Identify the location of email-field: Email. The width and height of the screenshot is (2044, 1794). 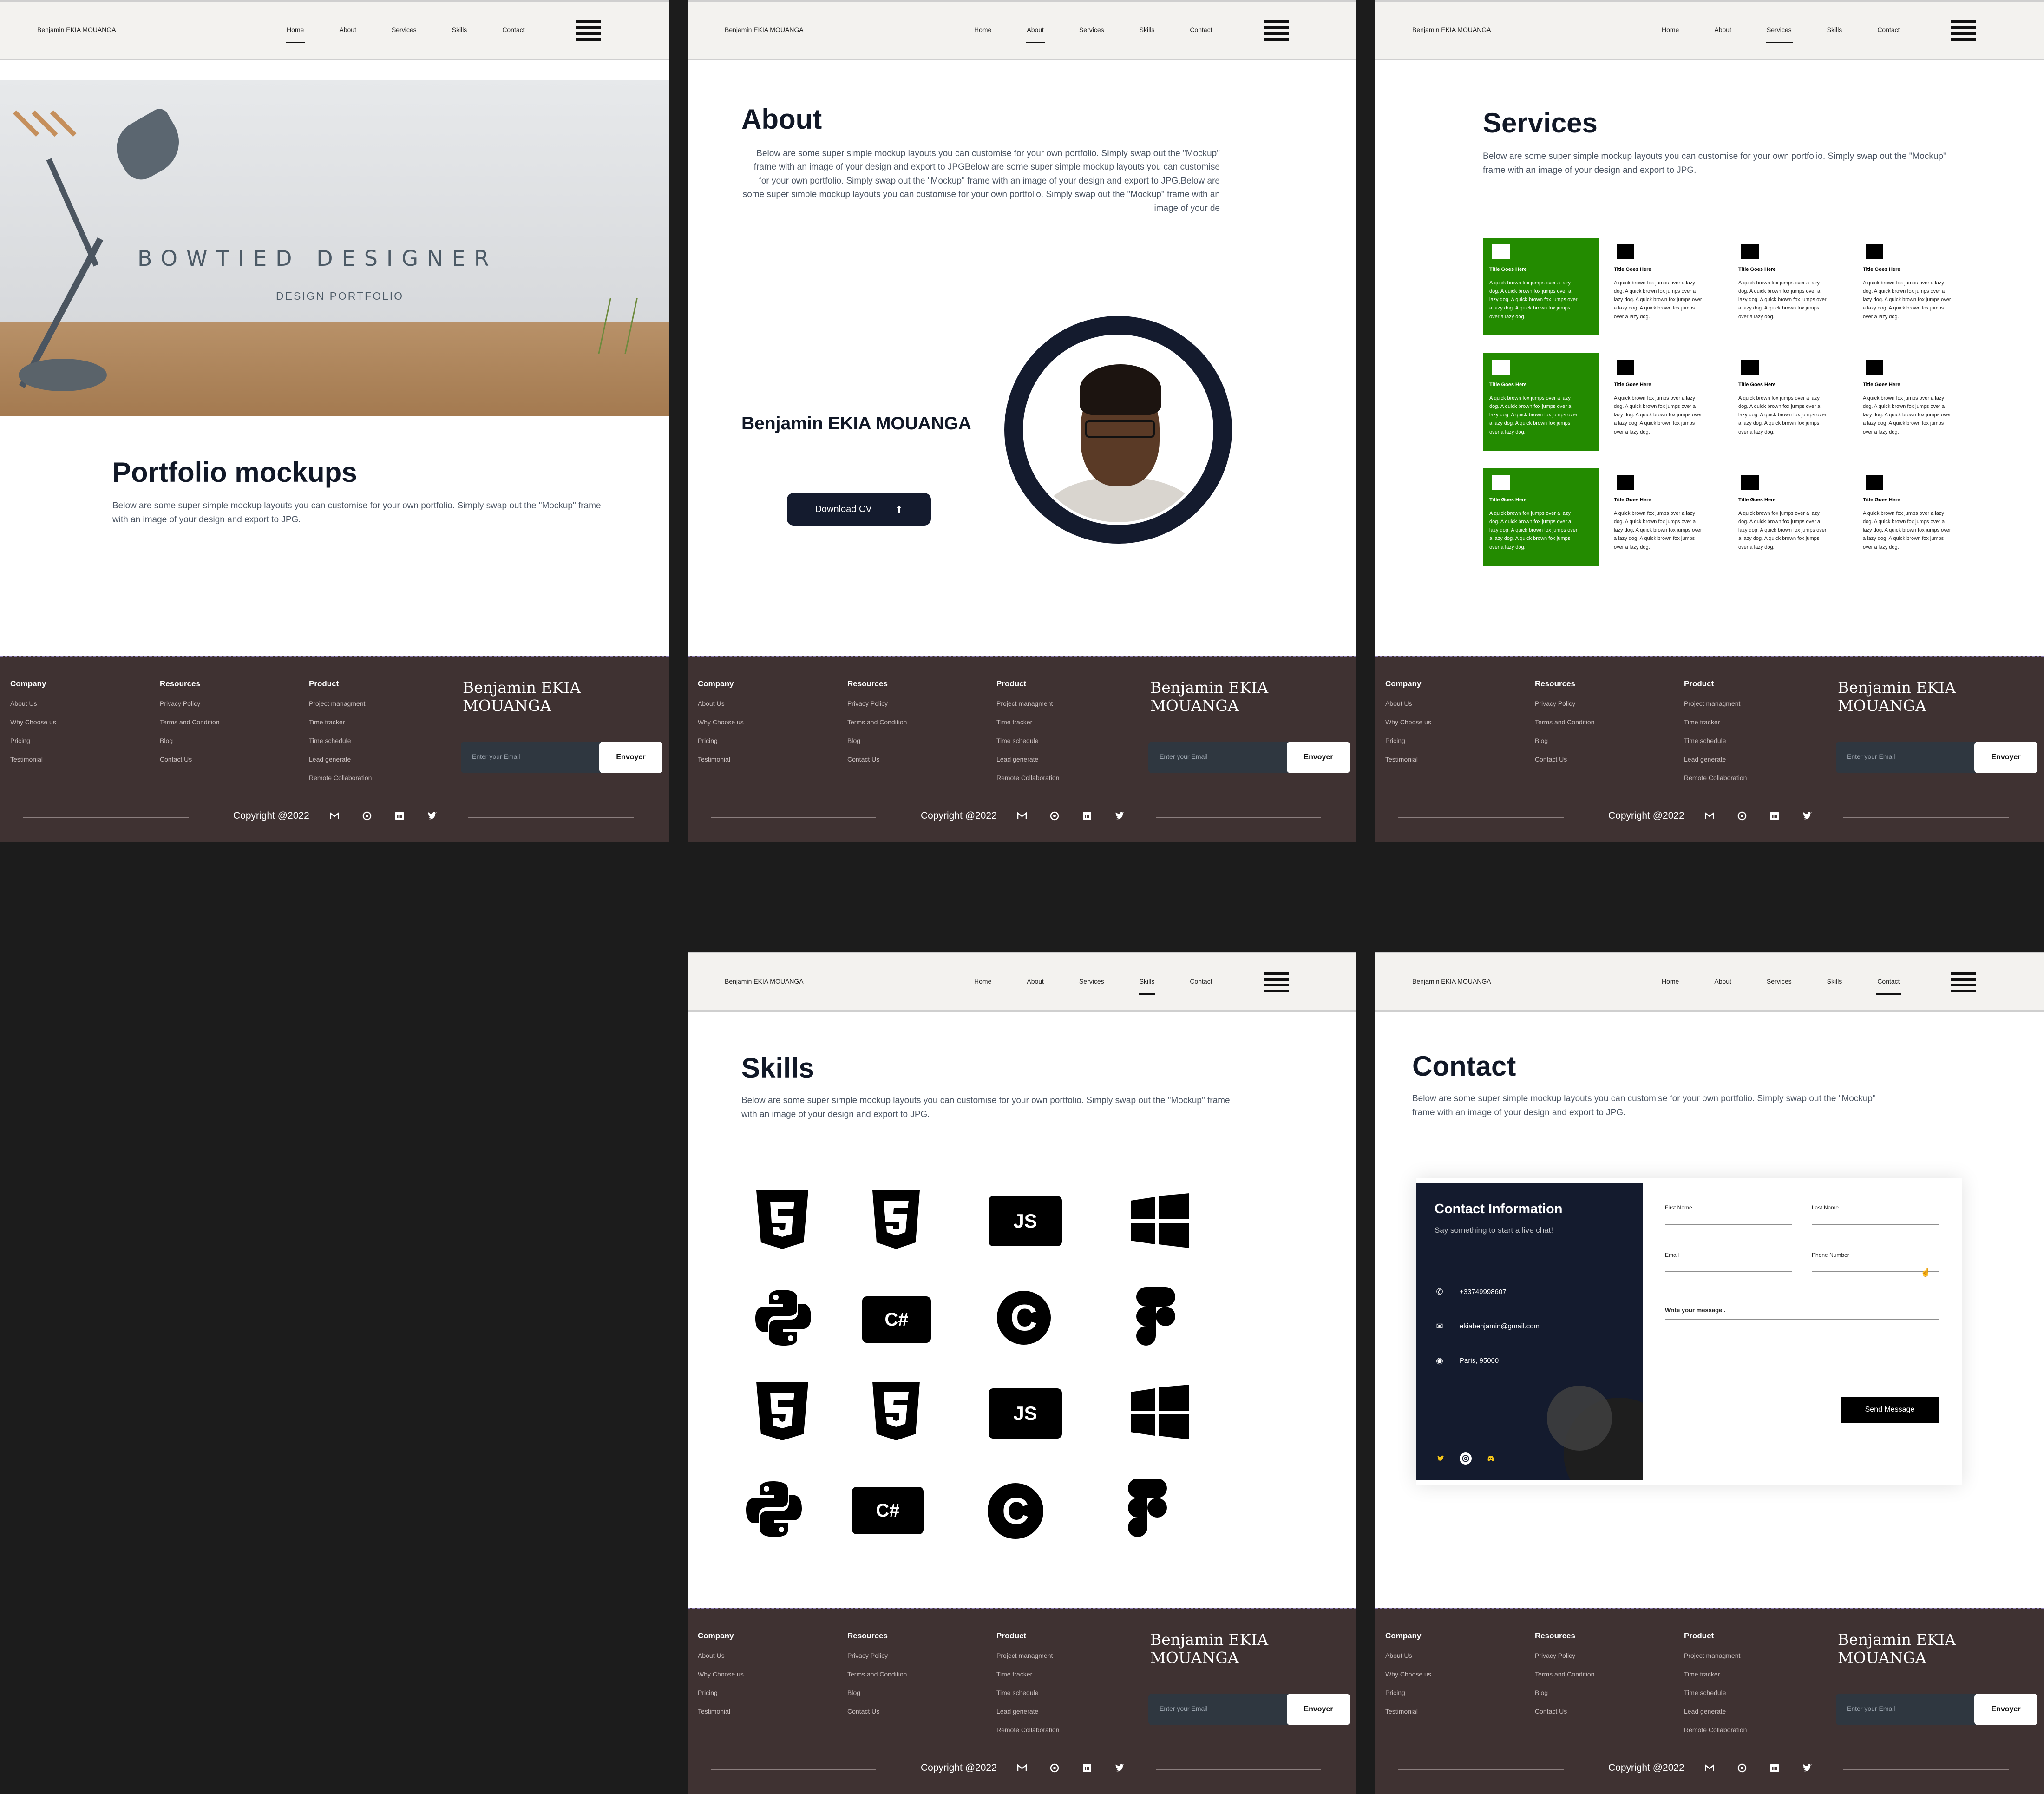
(1728, 1262).